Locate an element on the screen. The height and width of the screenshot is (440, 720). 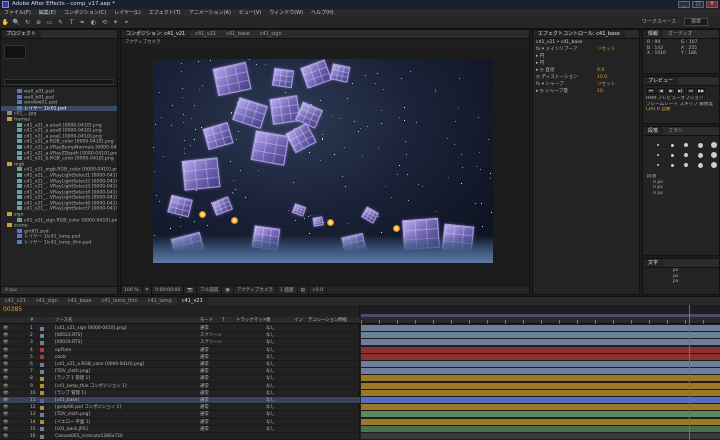
tab-preview: プレビュー is located at coordinates (661, 81).